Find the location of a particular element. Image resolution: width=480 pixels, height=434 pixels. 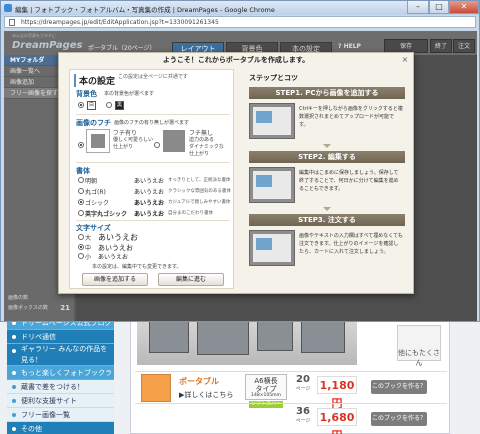

settings-header: 本の設定 is located at coordinates (94, 80).